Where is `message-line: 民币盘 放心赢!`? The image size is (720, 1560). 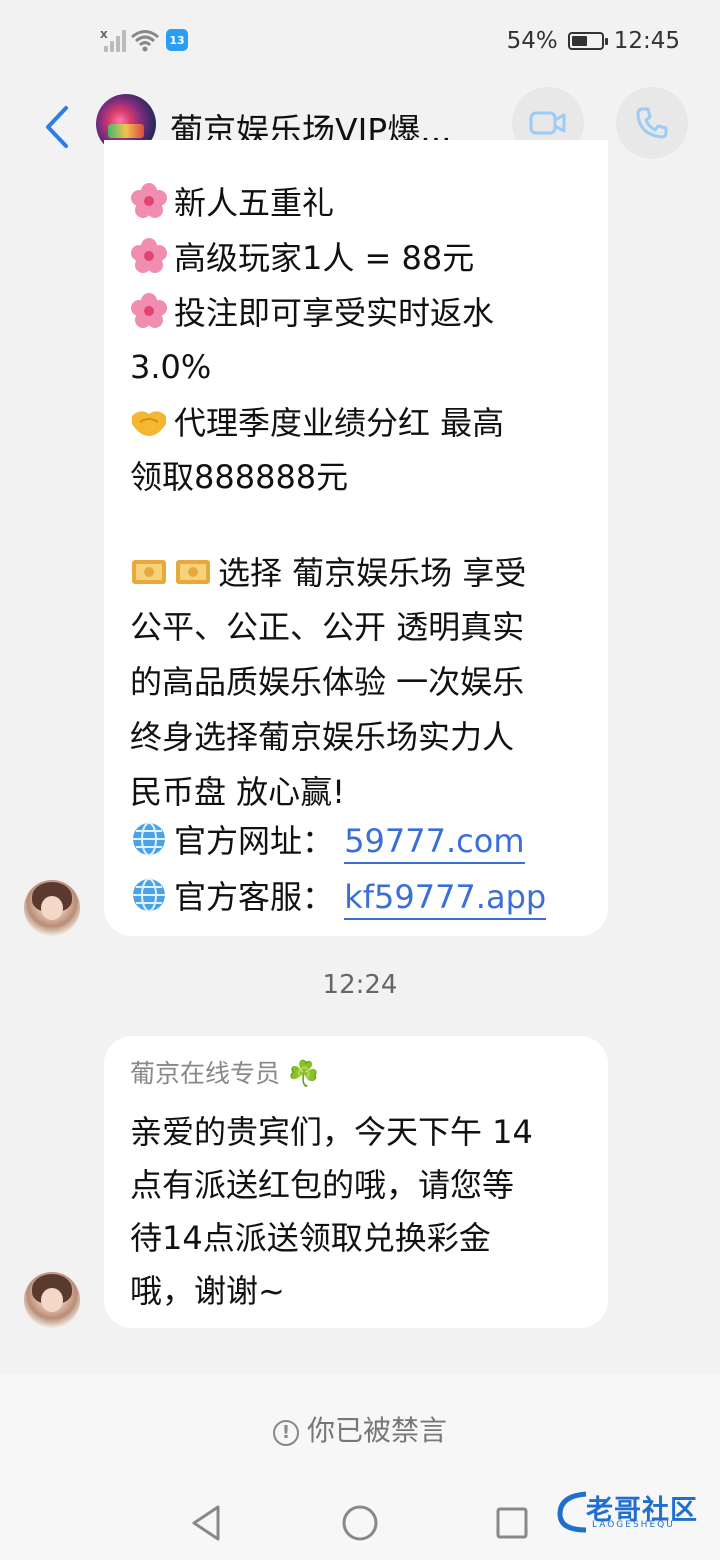
message-line: 民币盘 放心赢! is located at coordinates (238, 792).